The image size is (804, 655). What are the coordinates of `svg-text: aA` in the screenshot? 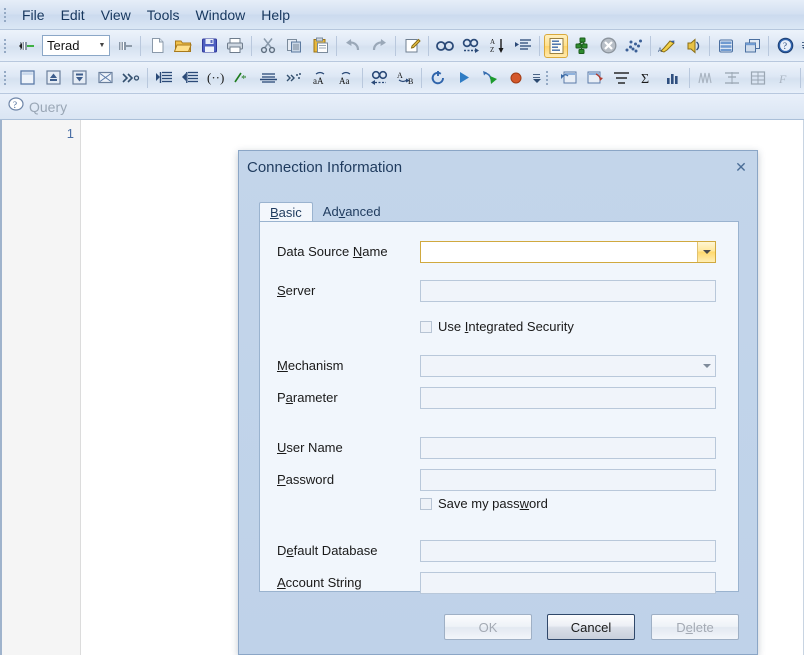 It's located at (318, 80).